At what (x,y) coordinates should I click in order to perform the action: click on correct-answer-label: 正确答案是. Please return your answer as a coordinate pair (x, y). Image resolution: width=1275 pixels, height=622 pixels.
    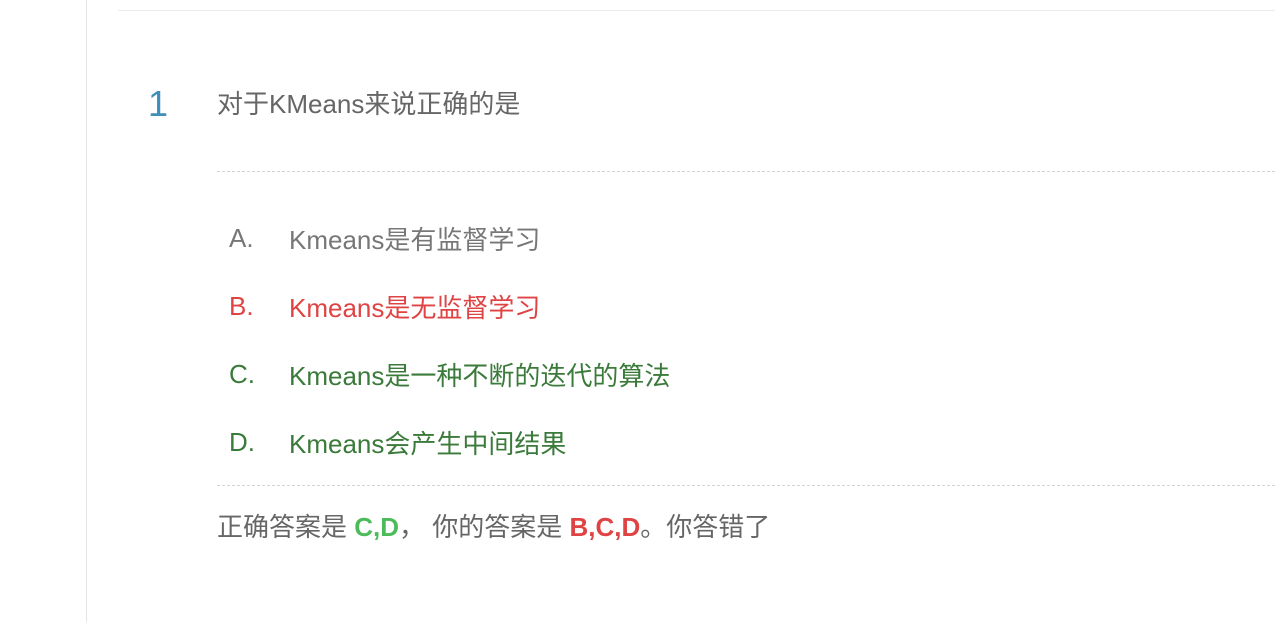
    Looking at the image, I should click on (286, 527).